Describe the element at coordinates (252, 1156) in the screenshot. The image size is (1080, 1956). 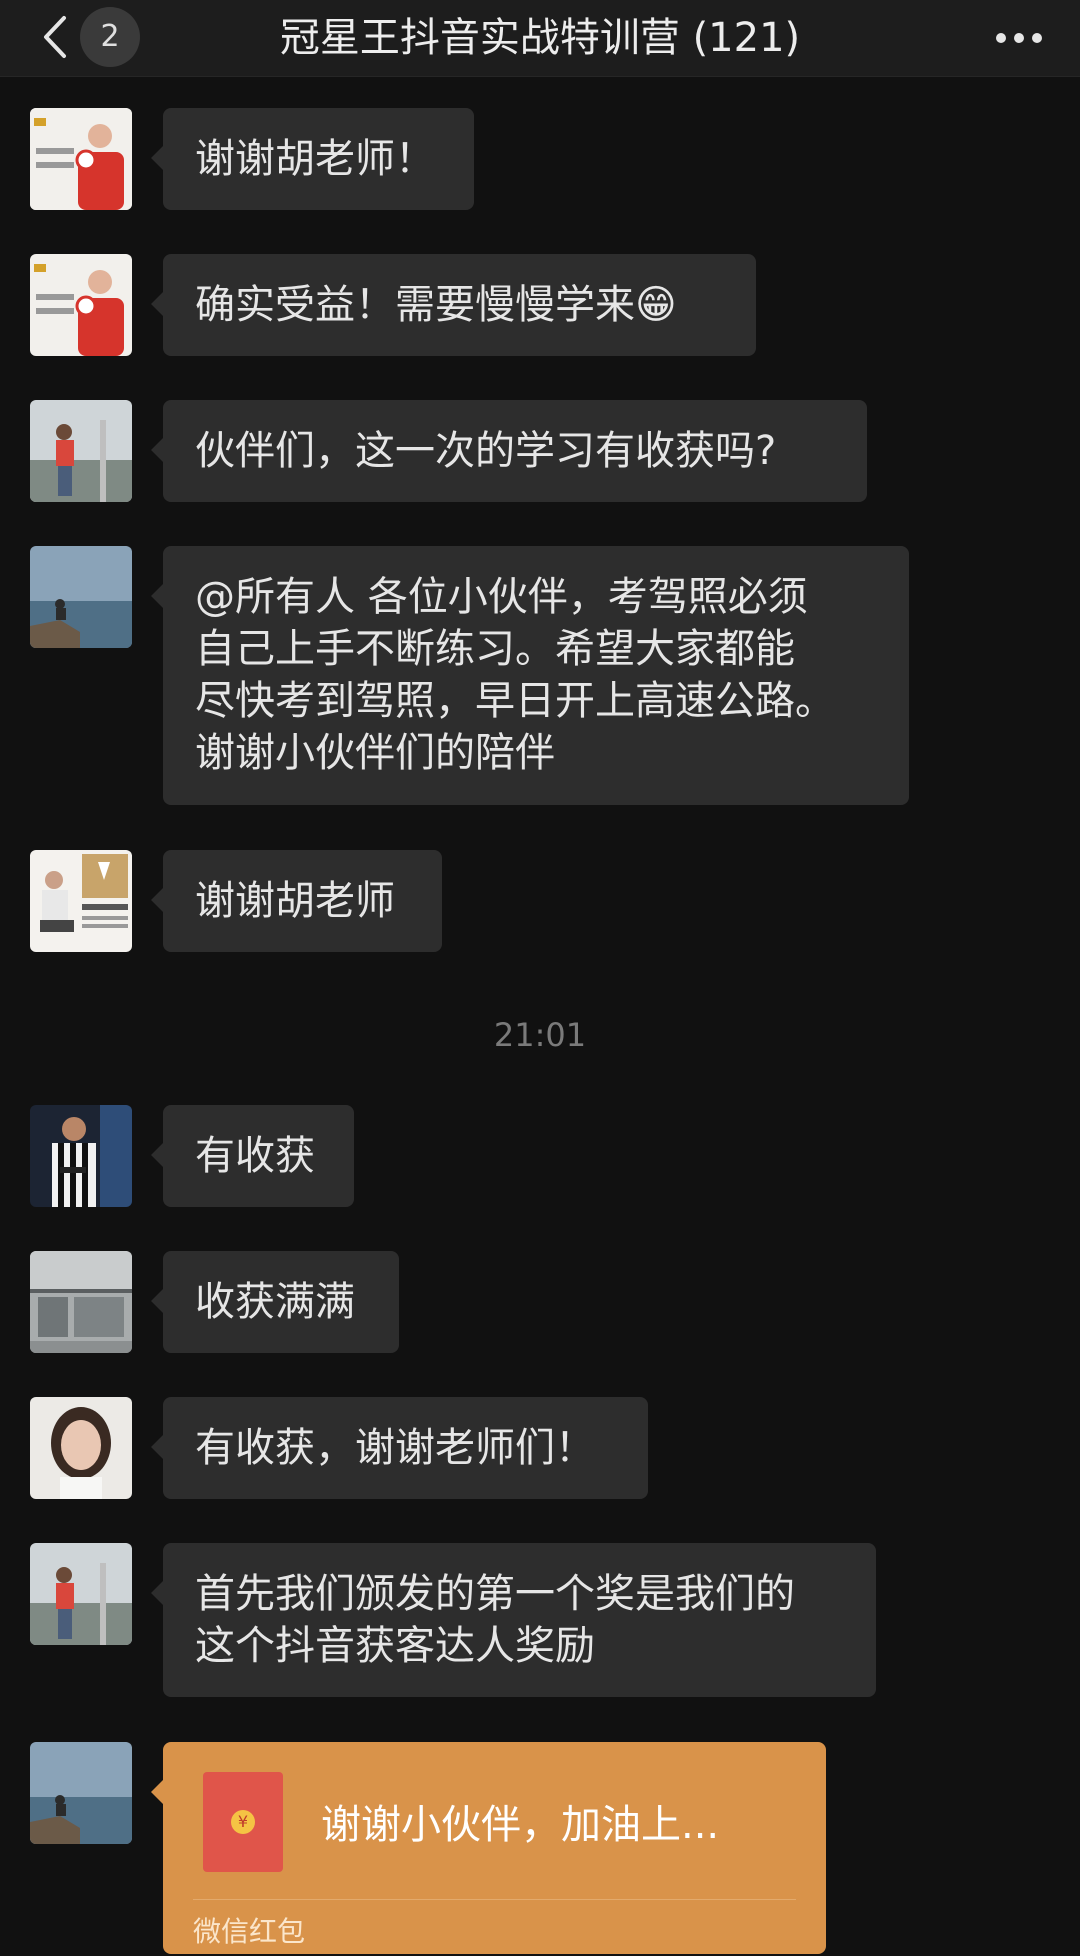
I see `message-bubble: 有收获` at that location.